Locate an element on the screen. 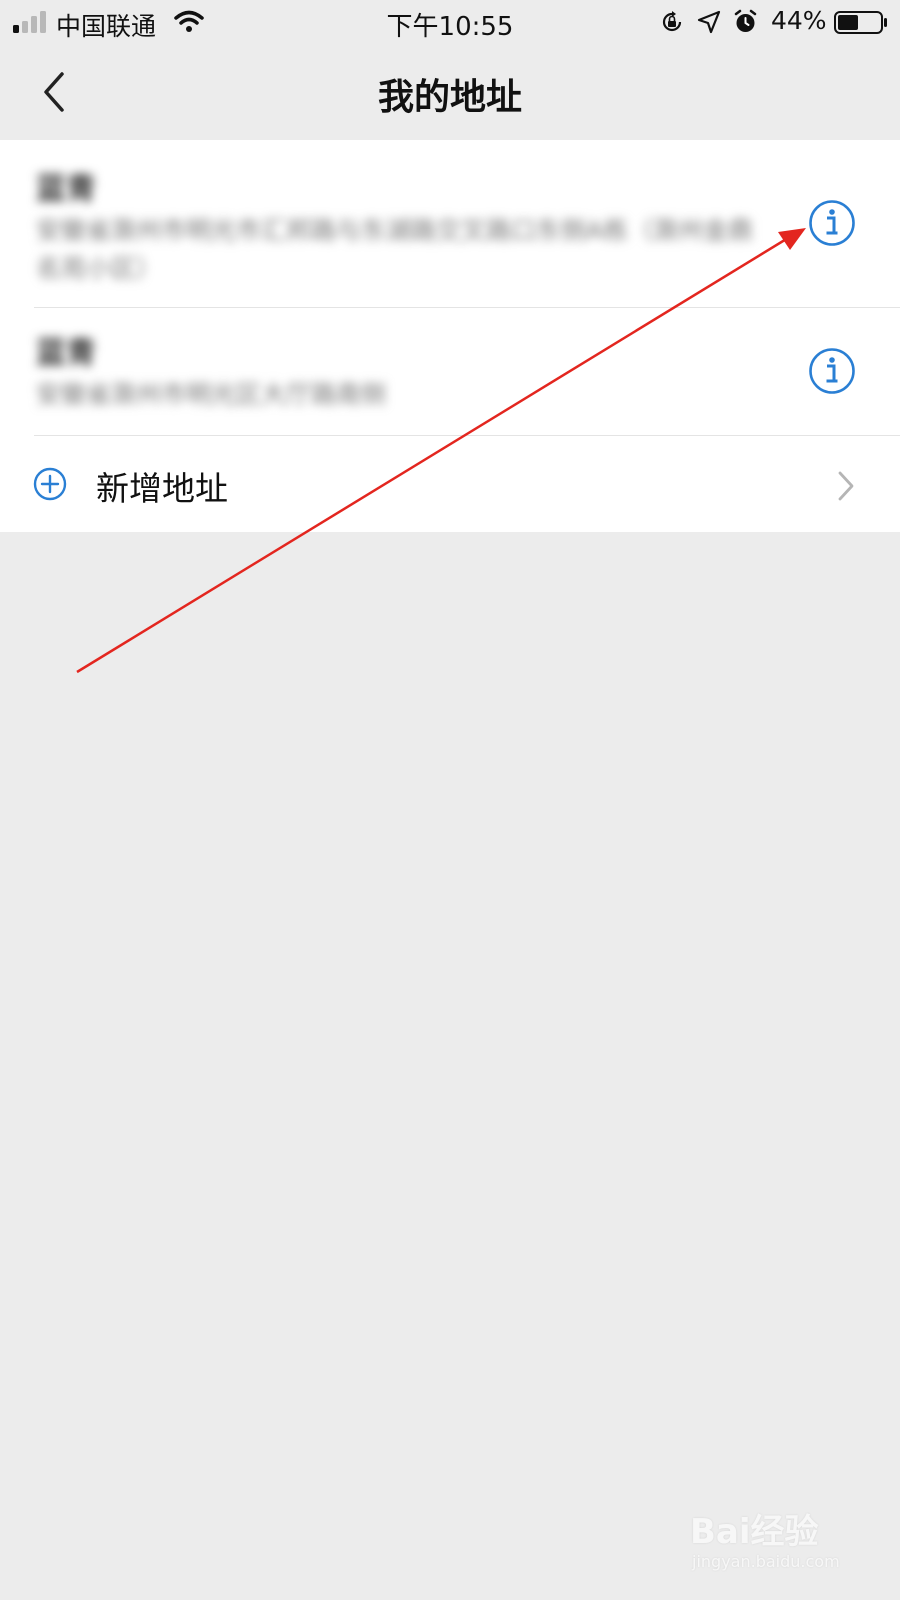 The image size is (900, 1600). location-icon is located at coordinates (709, 22).